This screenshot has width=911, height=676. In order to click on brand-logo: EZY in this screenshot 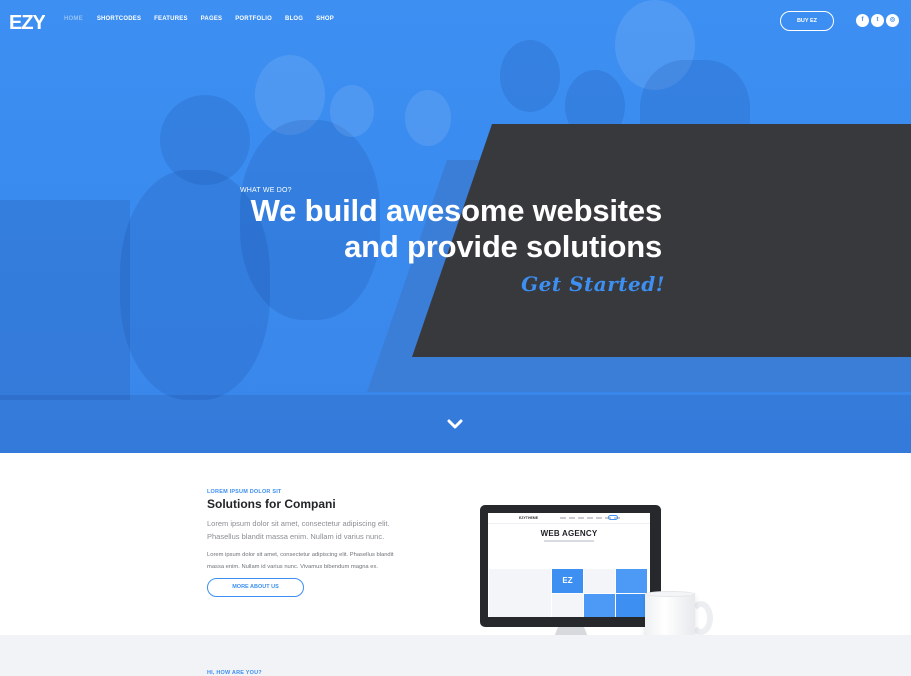, I will do `click(28, 21)`.